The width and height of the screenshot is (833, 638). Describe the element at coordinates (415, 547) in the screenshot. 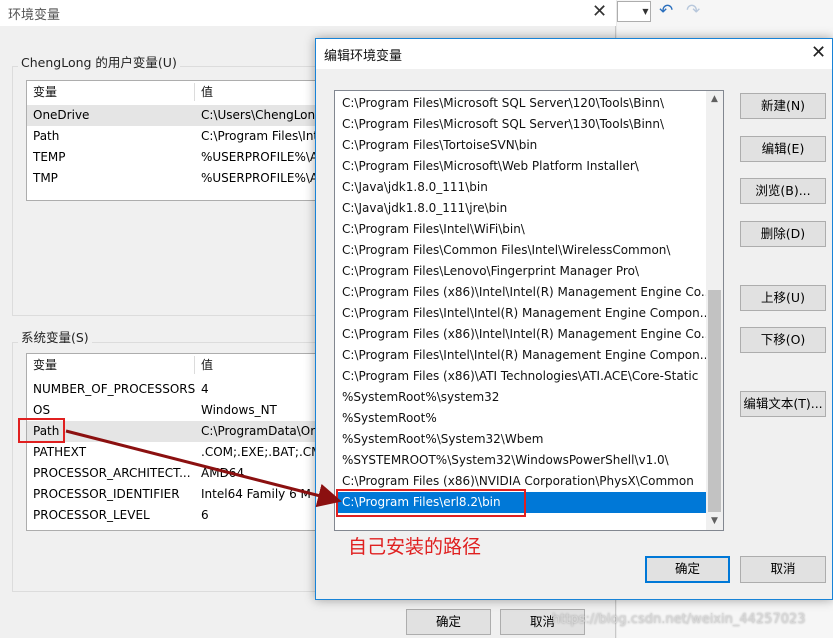

I see `annotation-note: 自己安装的路径` at that location.